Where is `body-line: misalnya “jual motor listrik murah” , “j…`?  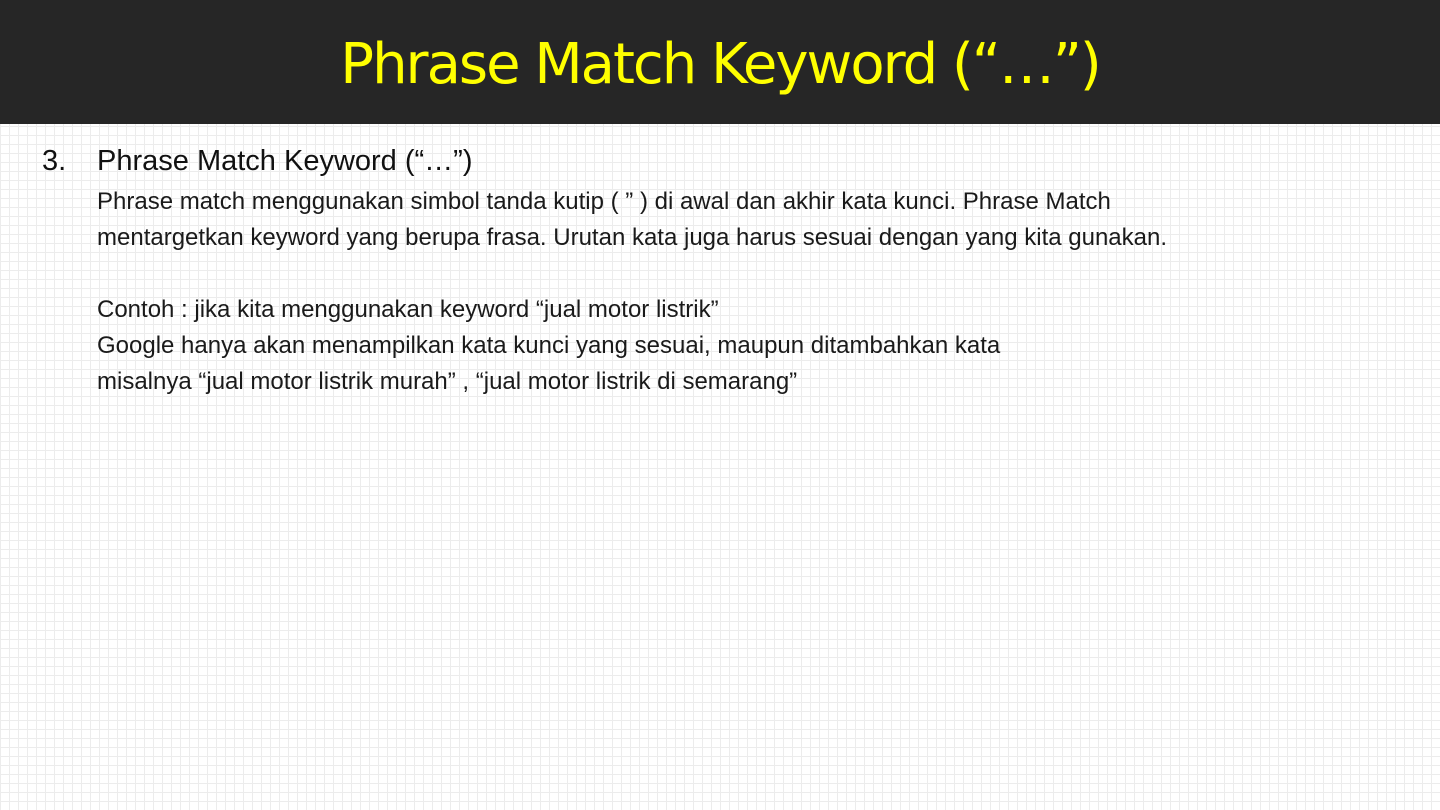
body-line: misalnya “jual motor listrik murah” , “j… is located at coordinates (447, 381).